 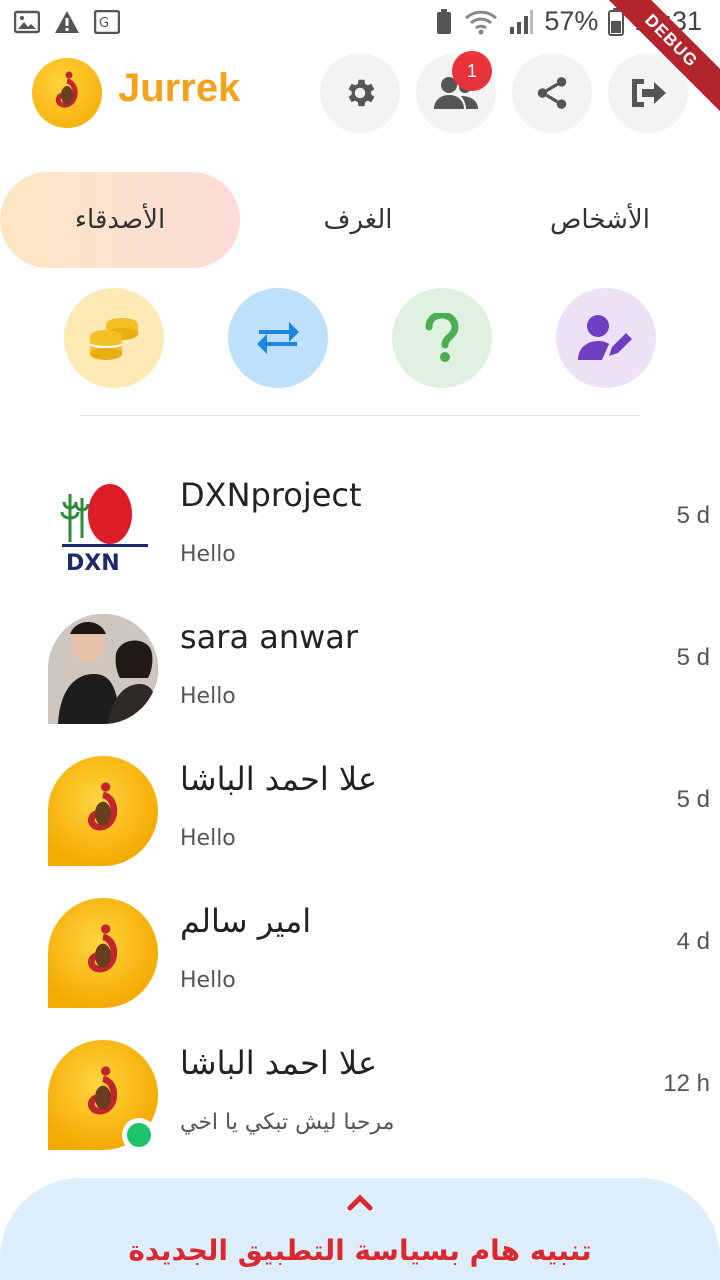 What do you see at coordinates (27, 22) in the screenshot?
I see `gallery-icon` at bounding box center [27, 22].